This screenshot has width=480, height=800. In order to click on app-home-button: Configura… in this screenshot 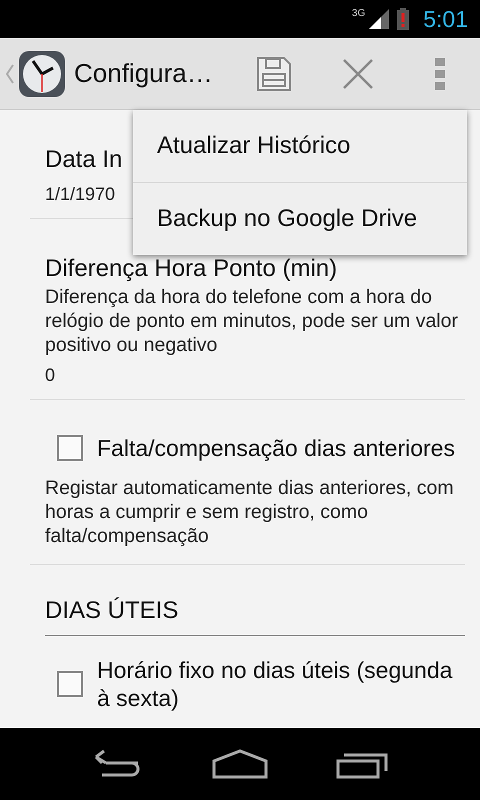, I will do `click(106, 74)`.